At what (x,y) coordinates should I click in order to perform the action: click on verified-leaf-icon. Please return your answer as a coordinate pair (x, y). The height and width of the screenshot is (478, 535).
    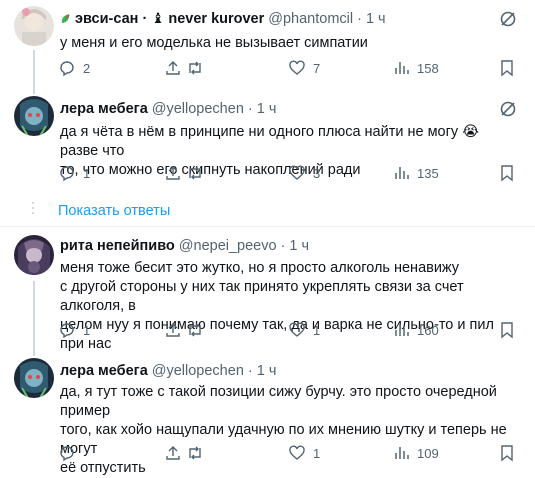
    Looking at the image, I should click on (66, 19).